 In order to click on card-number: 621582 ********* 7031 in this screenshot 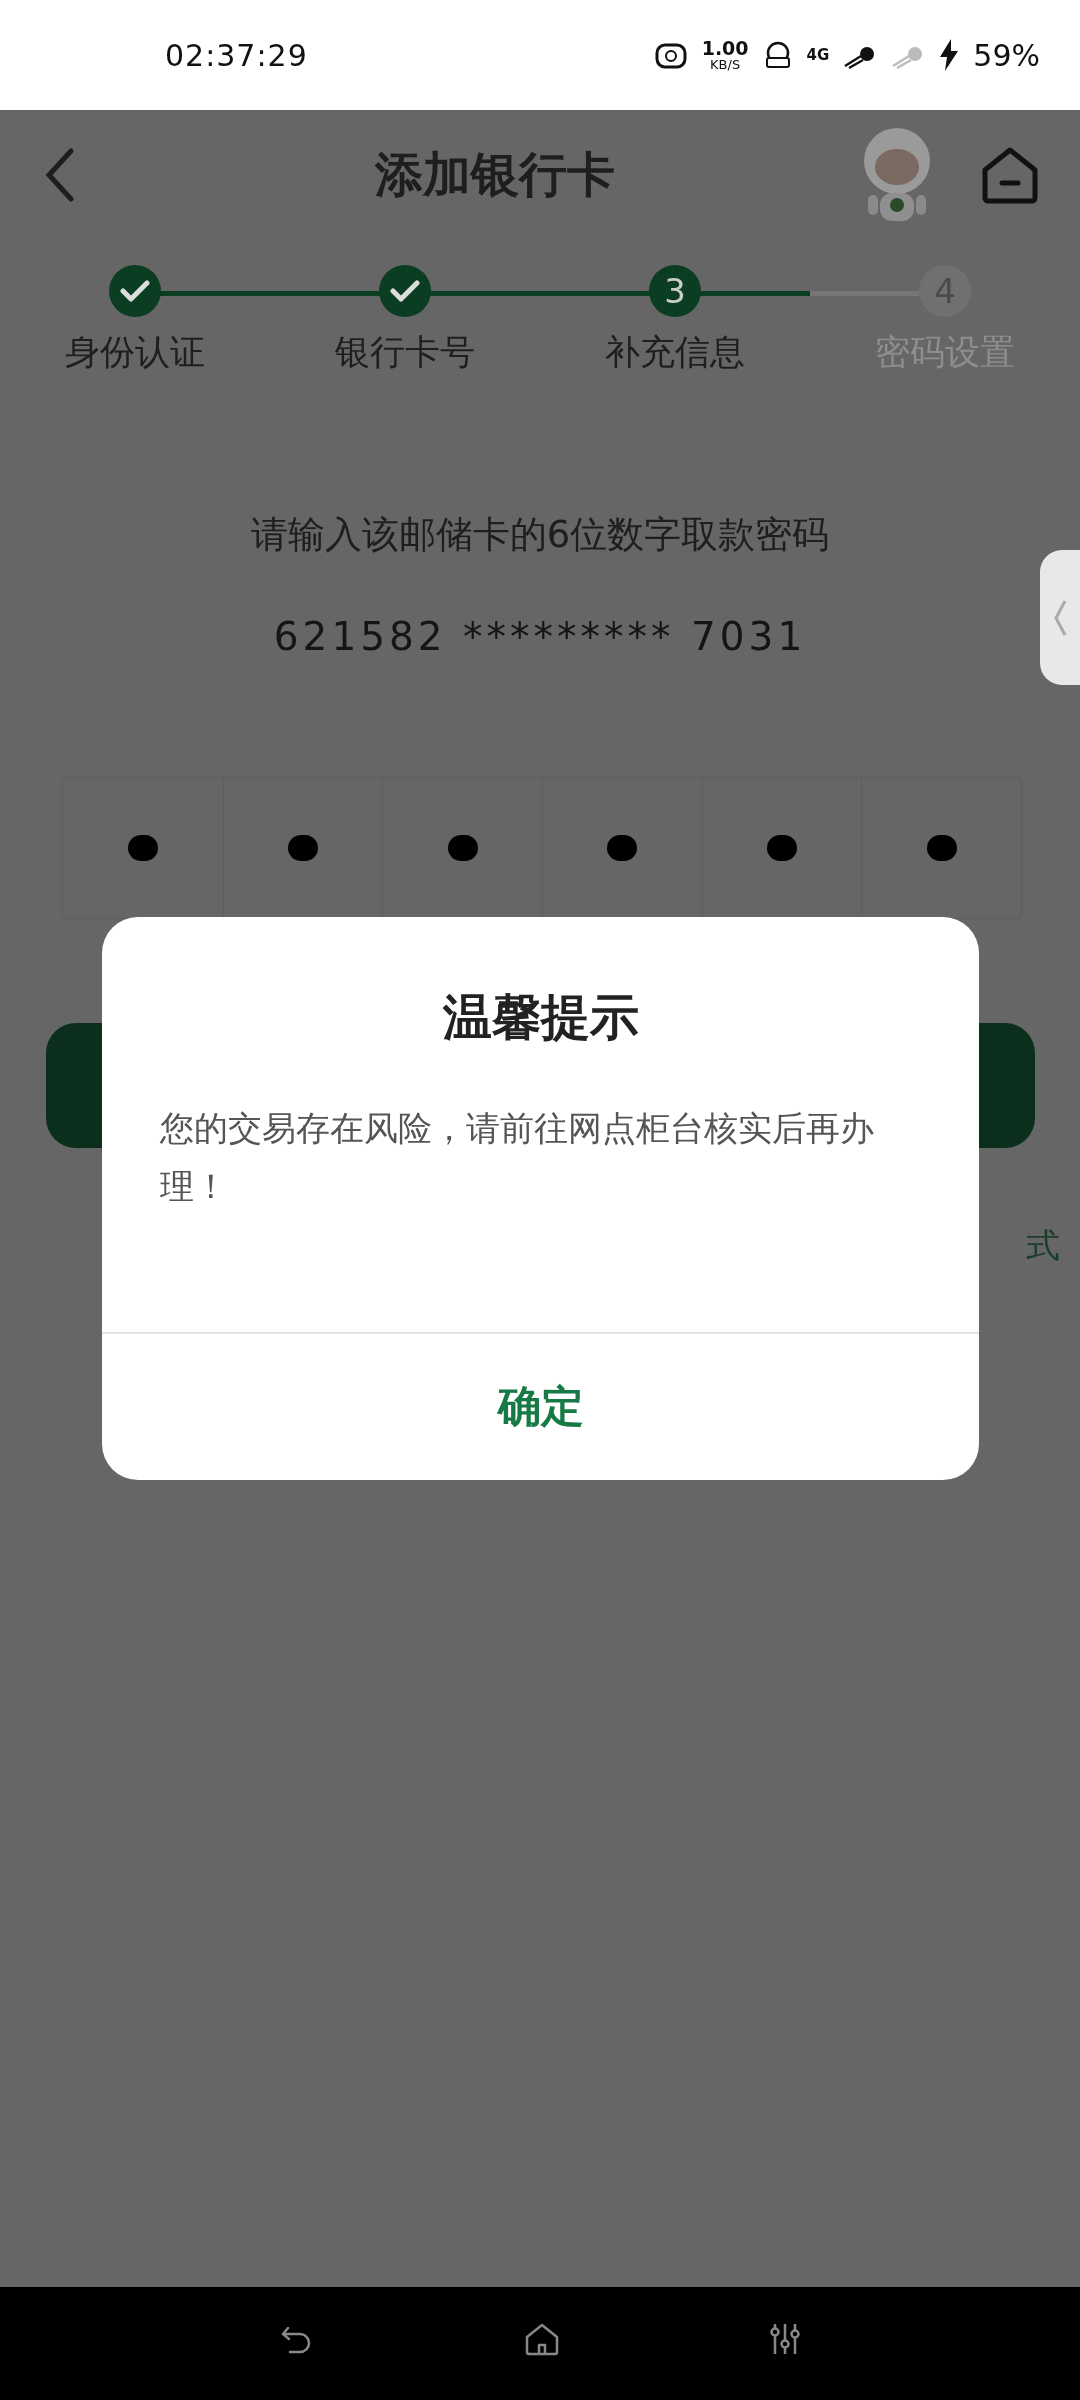, I will do `click(540, 636)`.